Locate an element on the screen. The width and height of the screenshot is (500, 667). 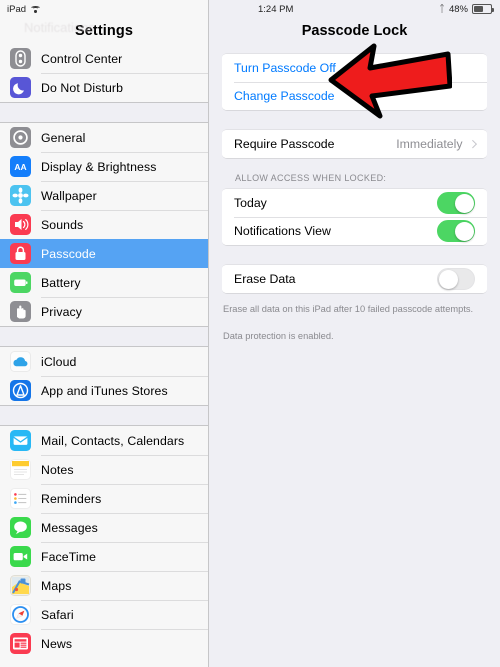
sidebar-item-safari: Safari is located at coordinates (104, 614).